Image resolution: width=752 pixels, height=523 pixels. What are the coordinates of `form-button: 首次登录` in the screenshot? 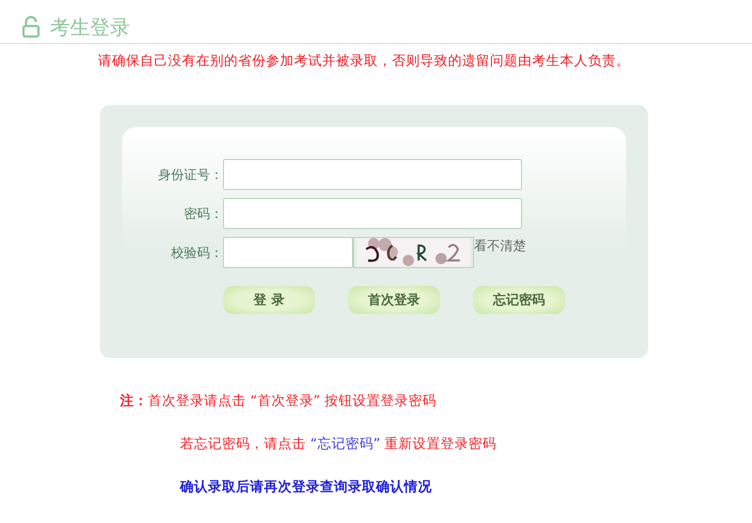 It's located at (394, 300).